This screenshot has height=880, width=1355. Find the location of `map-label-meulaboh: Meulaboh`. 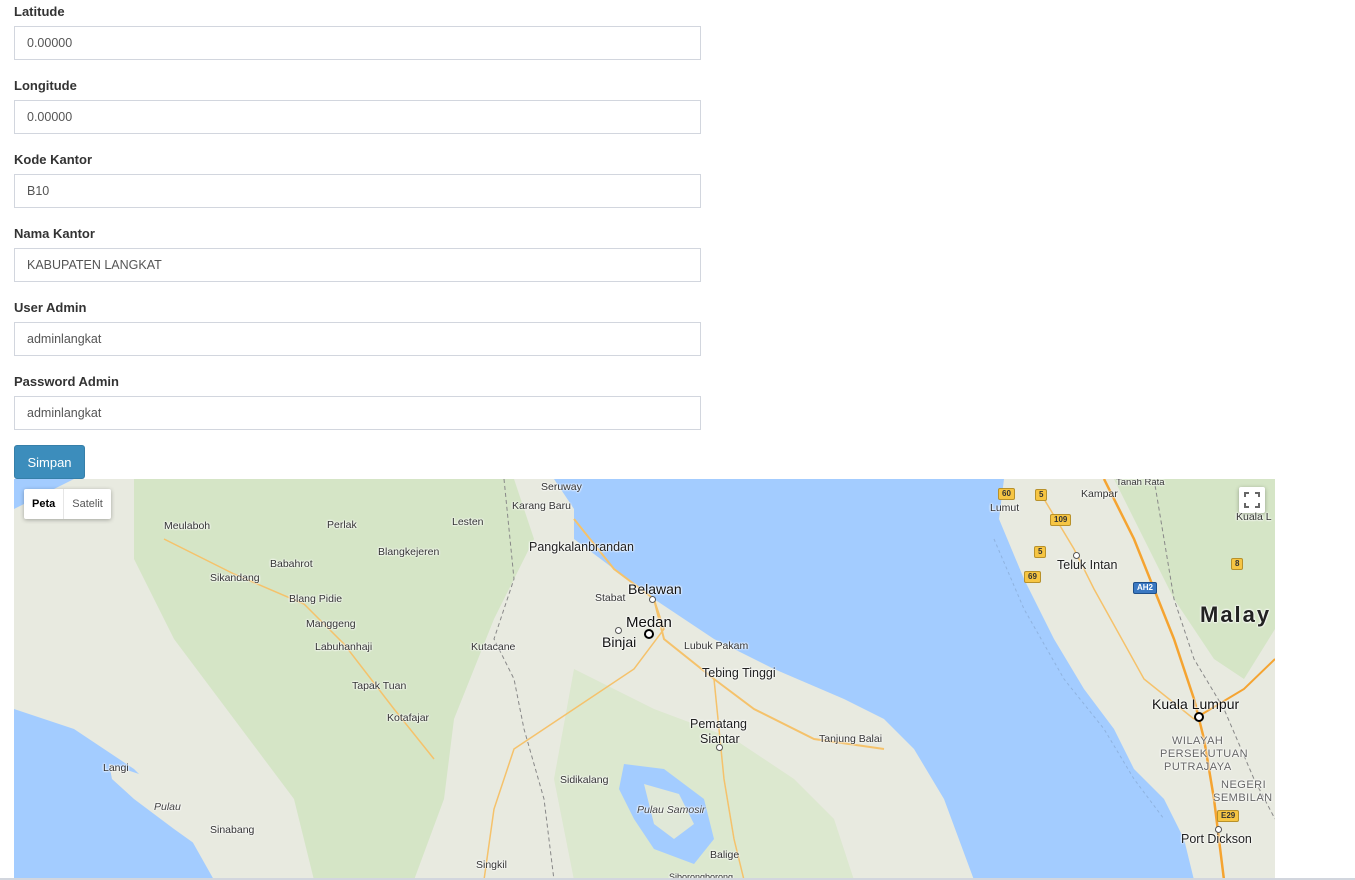

map-label-meulaboh: Meulaboh is located at coordinates (187, 526).